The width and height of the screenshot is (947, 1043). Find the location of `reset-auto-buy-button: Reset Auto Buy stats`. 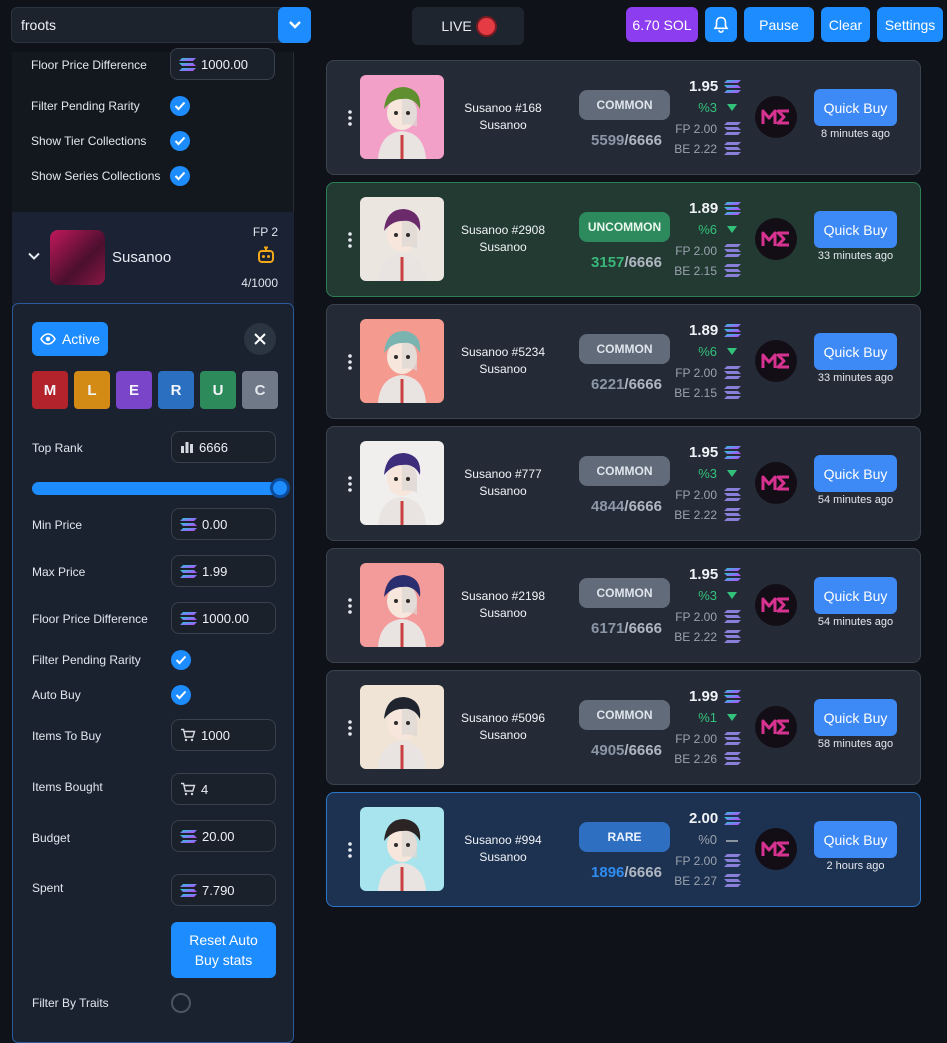

reset-auto-buy-button: Reset Auto Buy stats is located at coordinates (223, 950).